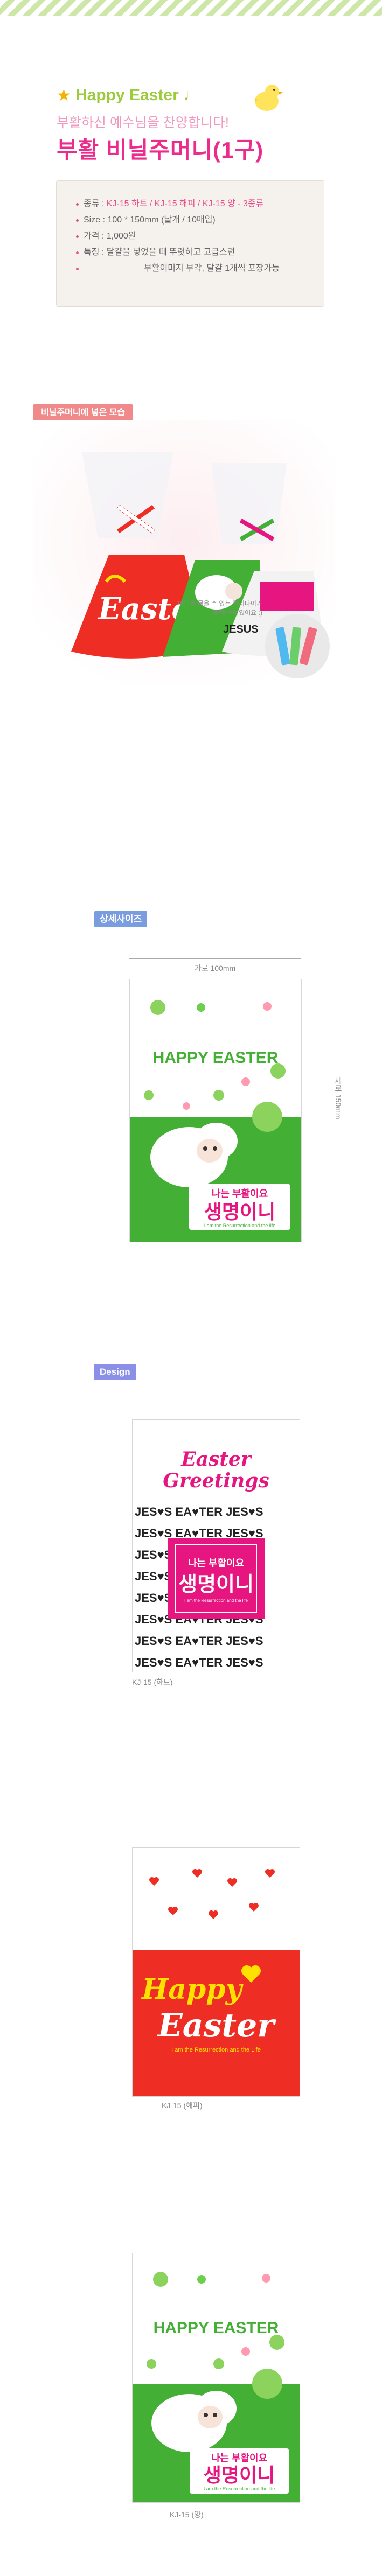 Image resolution: width=382 pixels, height=2576 pixels. What do you see at coordinates (216, 2050) in the screenshot?
I see `design-happy-sub: I am the Resurrection and the Life` at bounding box center [216, 2050].